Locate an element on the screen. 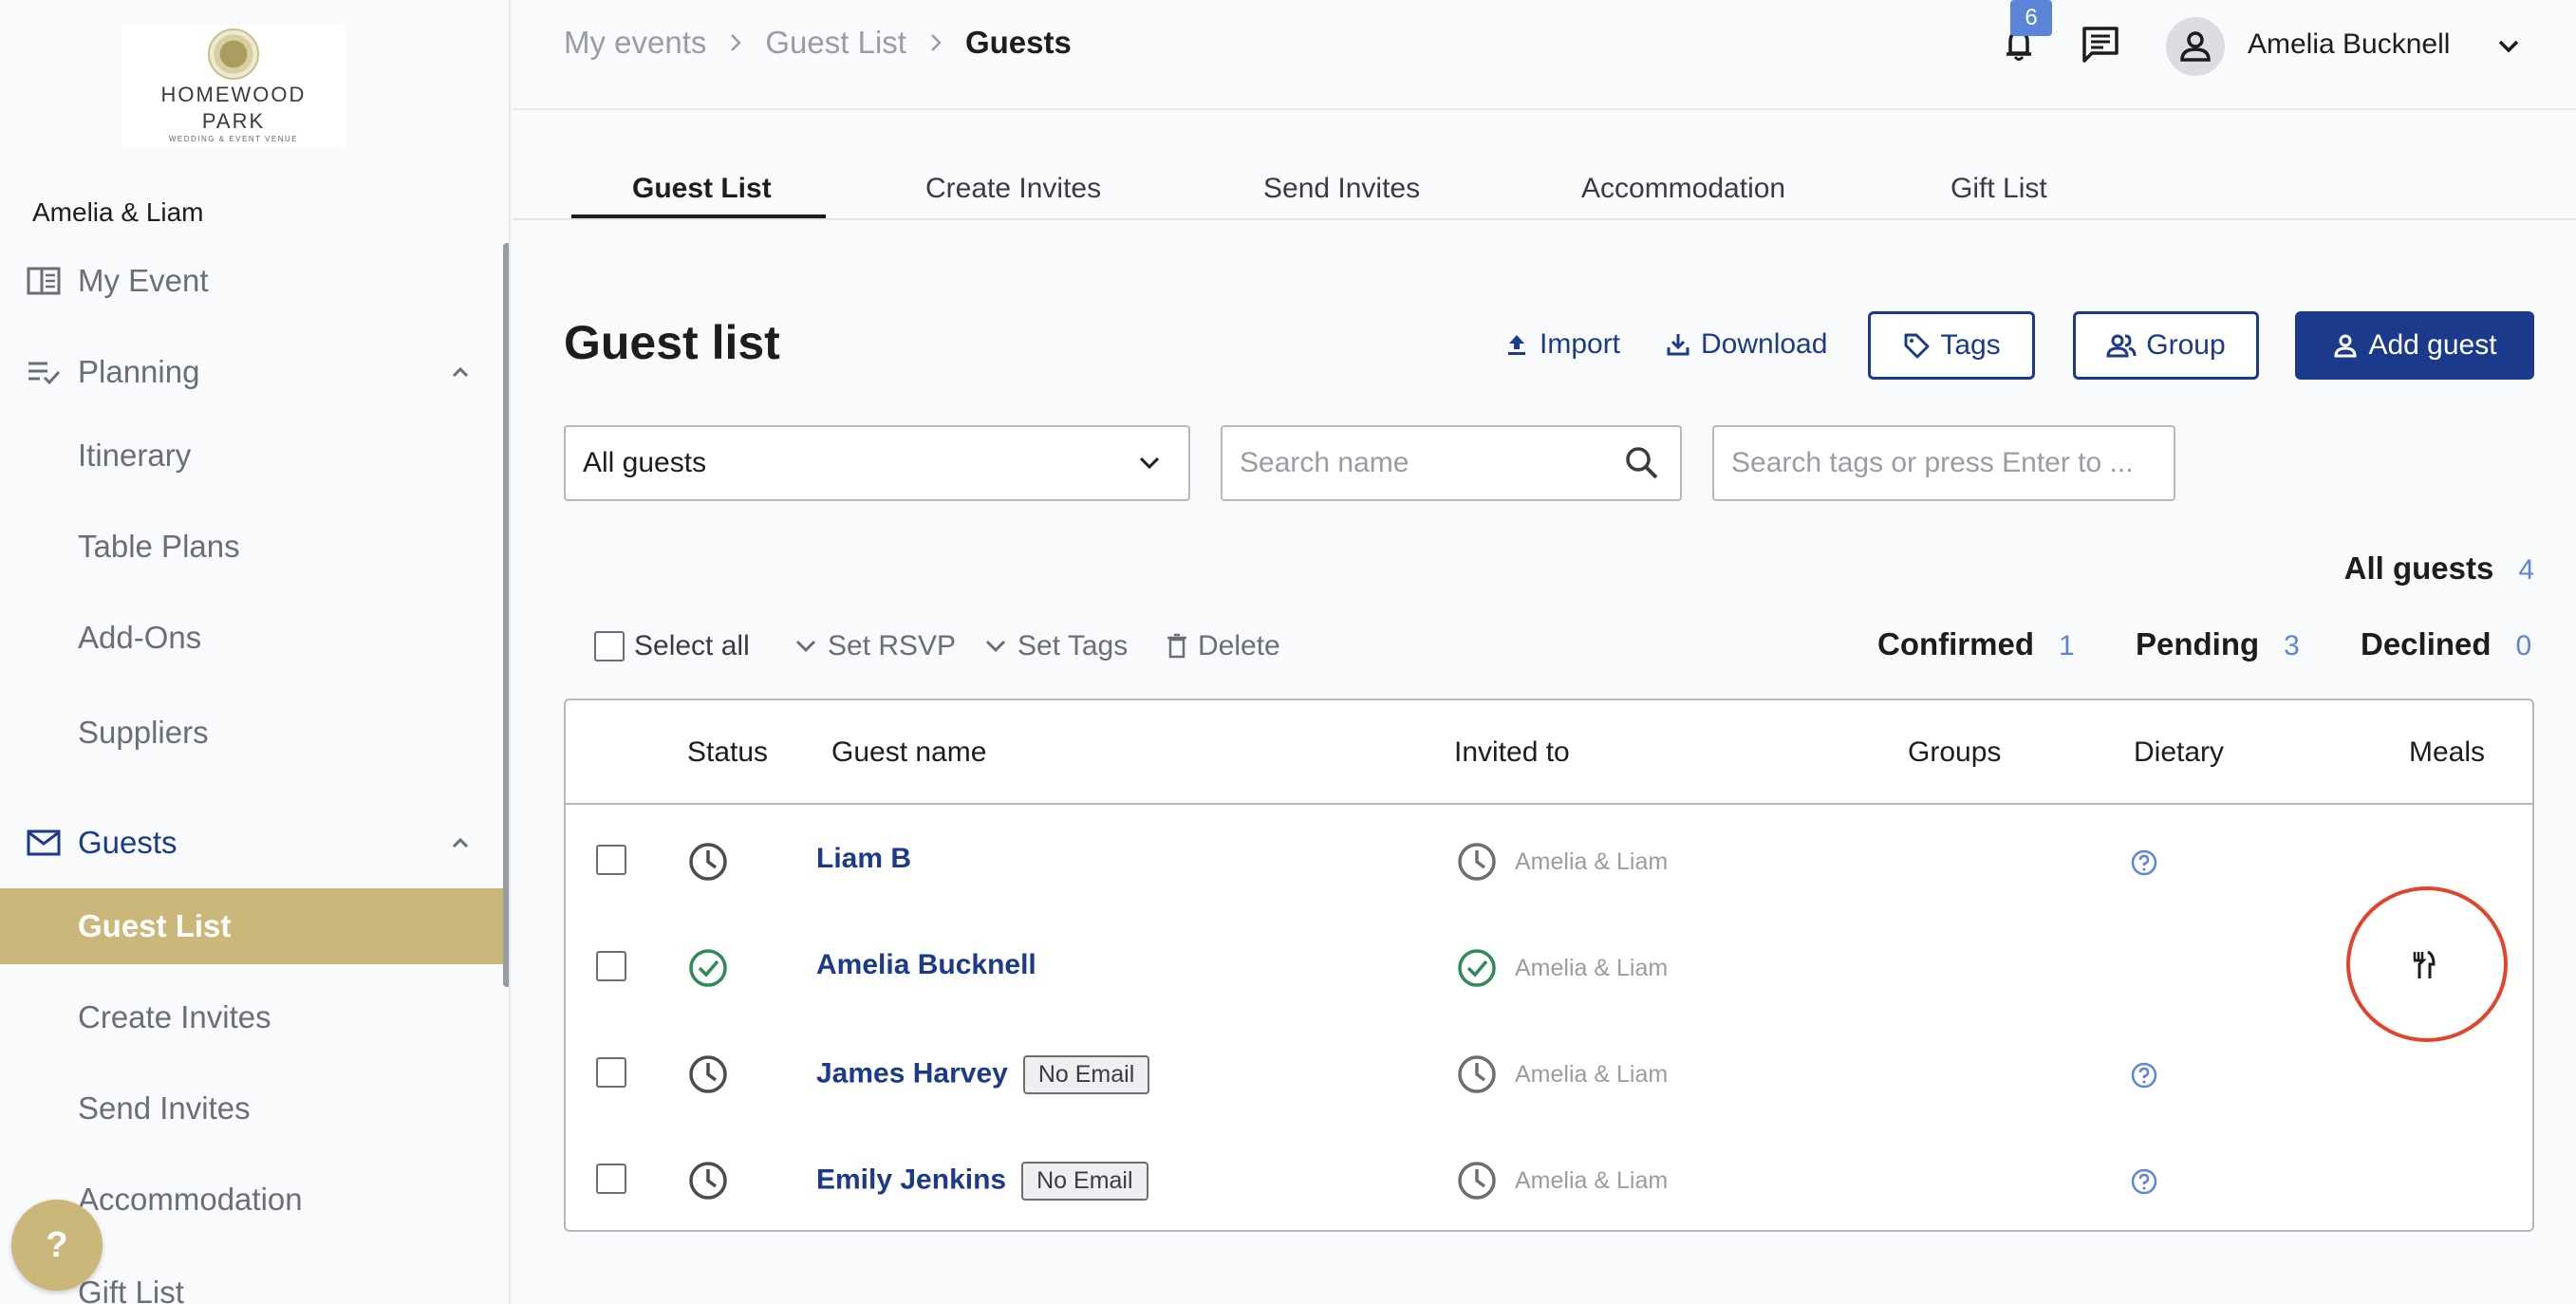  guest-name-link: Emily Jenkins No Email is located at coordinates (982, 1181).